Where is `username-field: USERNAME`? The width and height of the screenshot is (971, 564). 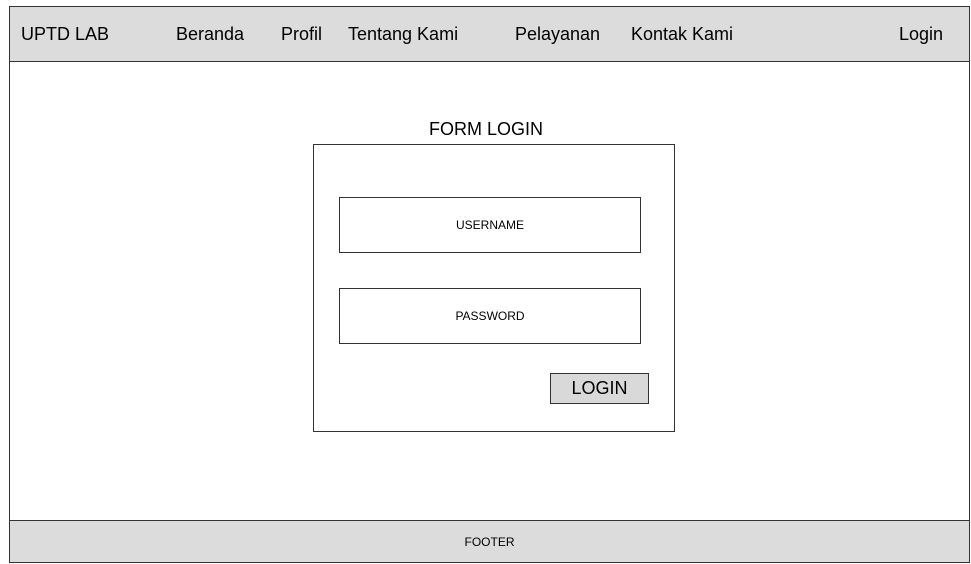
username-field: USERNAME is located at coordinates (490, 225).